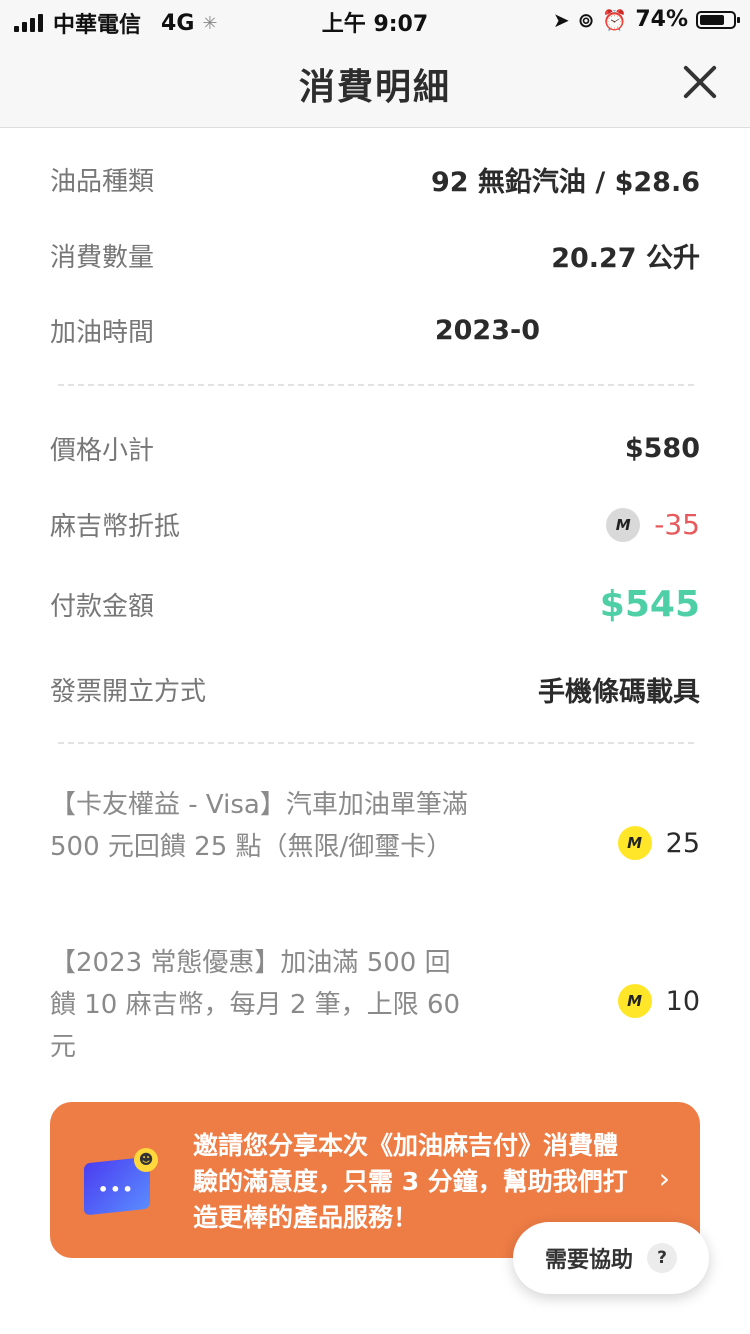  Describe the element at coordinates (658, 843) in the screenshot. I see `benefit-points: M 25` at that location.